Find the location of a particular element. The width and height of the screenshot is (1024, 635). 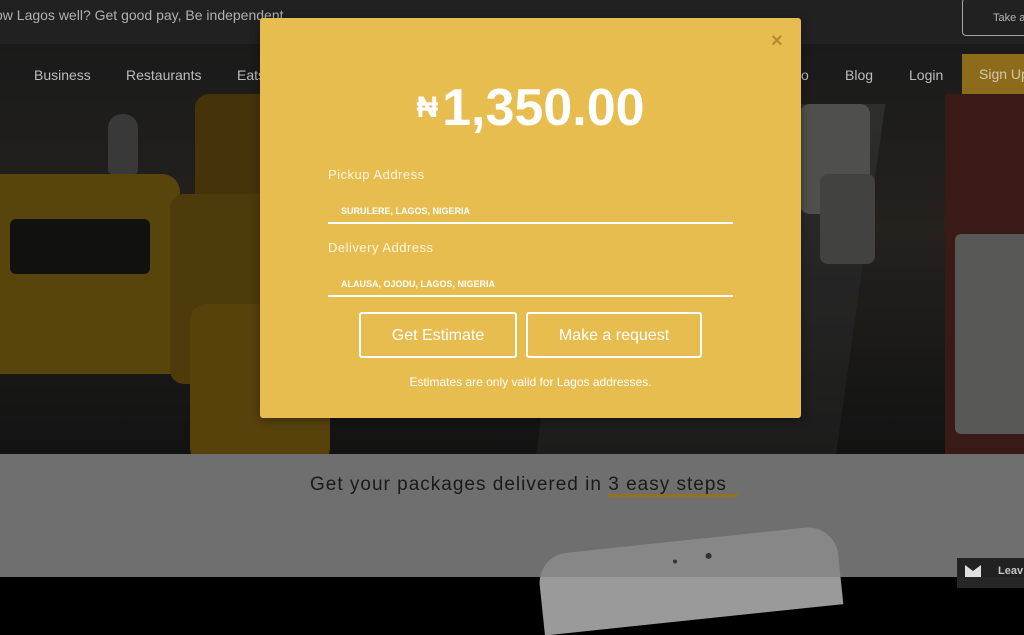

pickup-label: Pickup Address is located at coordinates (376, 174).